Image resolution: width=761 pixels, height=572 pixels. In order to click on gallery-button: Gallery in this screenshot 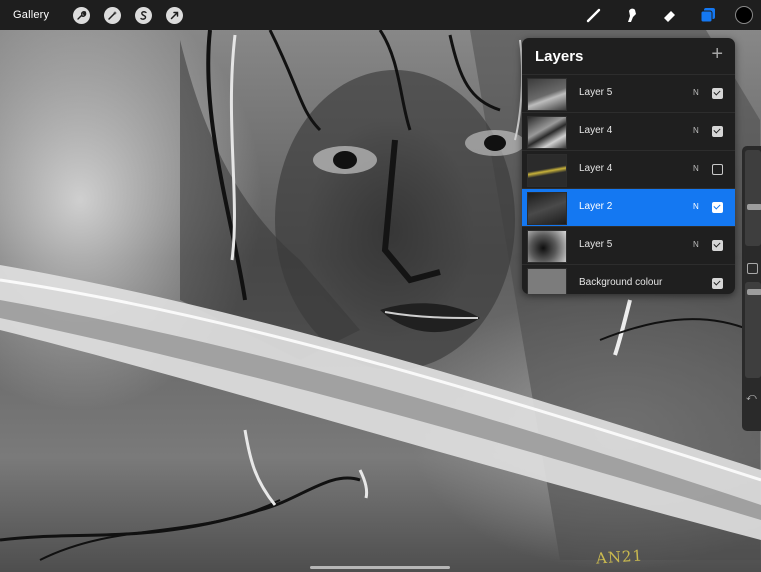, I will do `click(31, 15)`.